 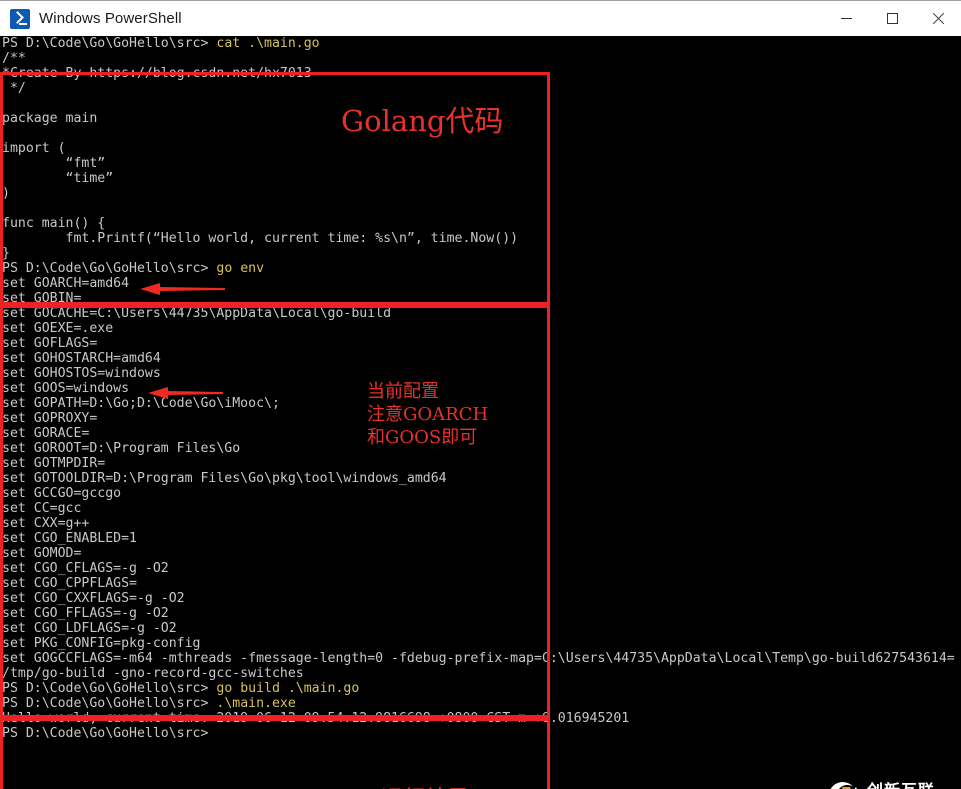 I want to click on prompt-line-cat: PS D:\Code\Go\GoHello\src> cat .\main.go, so click(x=478, y=43).